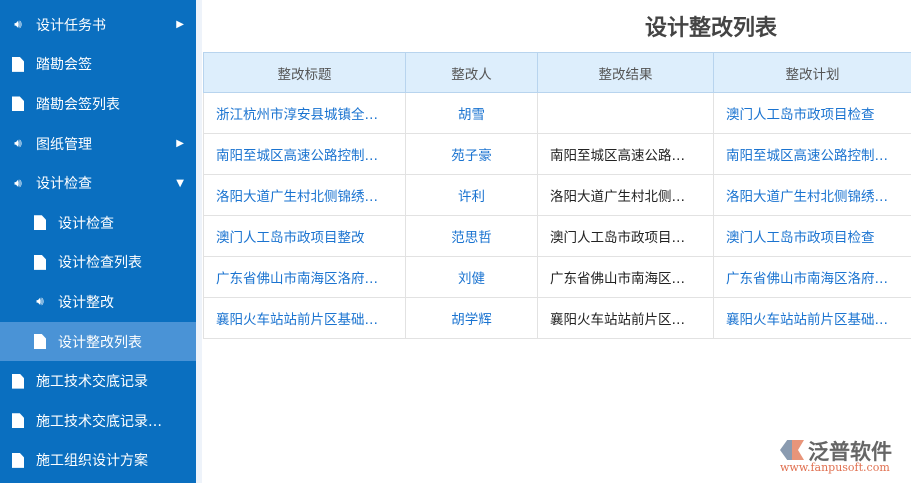 This screenshot has width=911, height=483. I want to click on sidebar-item: 设计检查, so click(98, 223).